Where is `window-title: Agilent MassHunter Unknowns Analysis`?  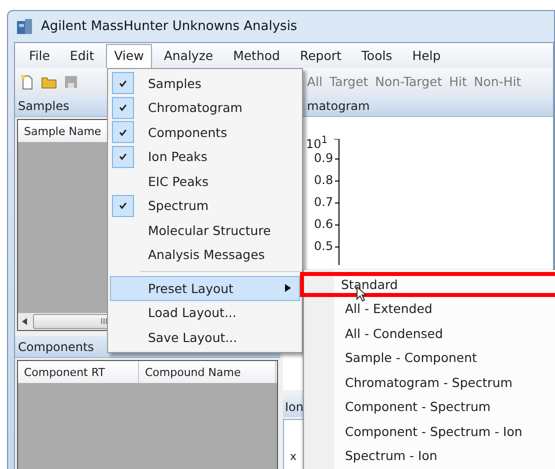 window-title: Agilent MassHunter Unknowns Analysis is located at coordinates (169, 26).